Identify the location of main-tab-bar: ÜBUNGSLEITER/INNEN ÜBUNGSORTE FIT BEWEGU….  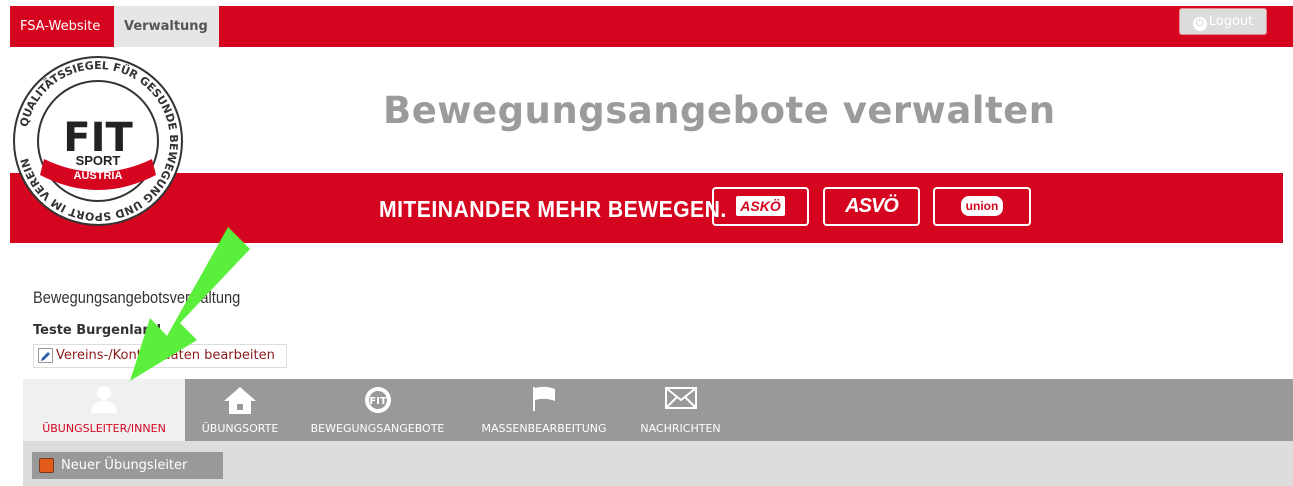
(658, 410).